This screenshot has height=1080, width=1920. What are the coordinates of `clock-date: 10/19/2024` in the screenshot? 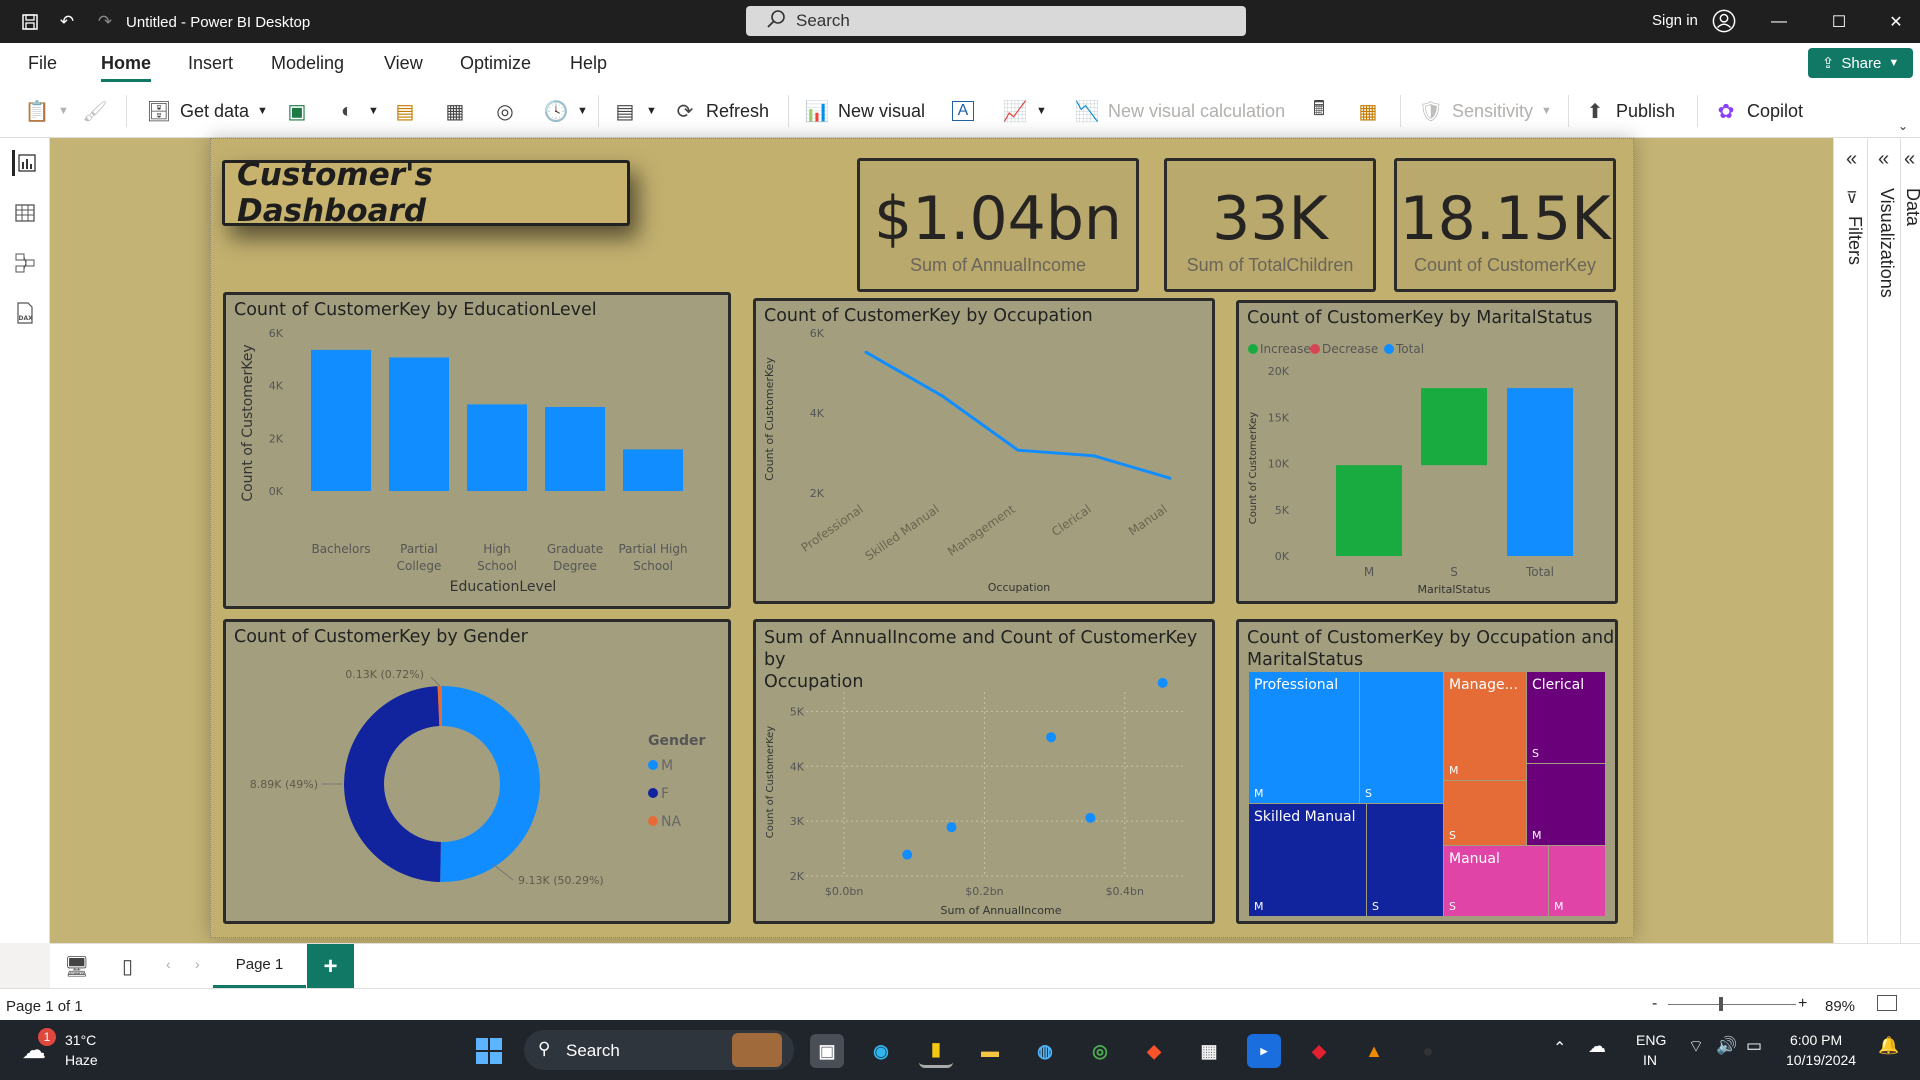 It's located at (1821, 1060).